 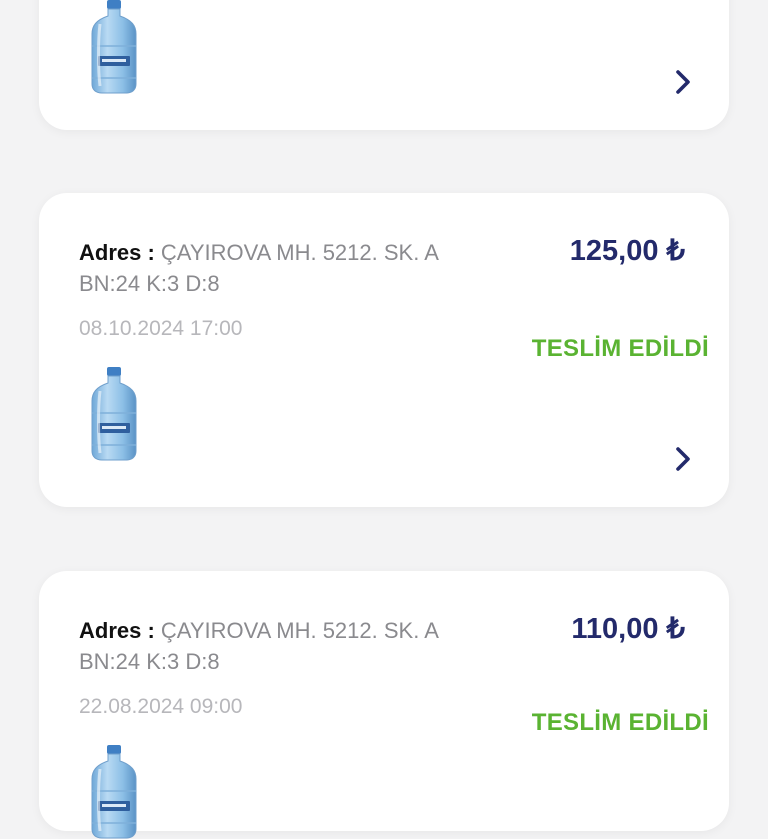 What do you see at coordinates (161, 328) in the screenshot?
I see `order-date: 08.10.2024 17:00` at bounding box center [161, 328].